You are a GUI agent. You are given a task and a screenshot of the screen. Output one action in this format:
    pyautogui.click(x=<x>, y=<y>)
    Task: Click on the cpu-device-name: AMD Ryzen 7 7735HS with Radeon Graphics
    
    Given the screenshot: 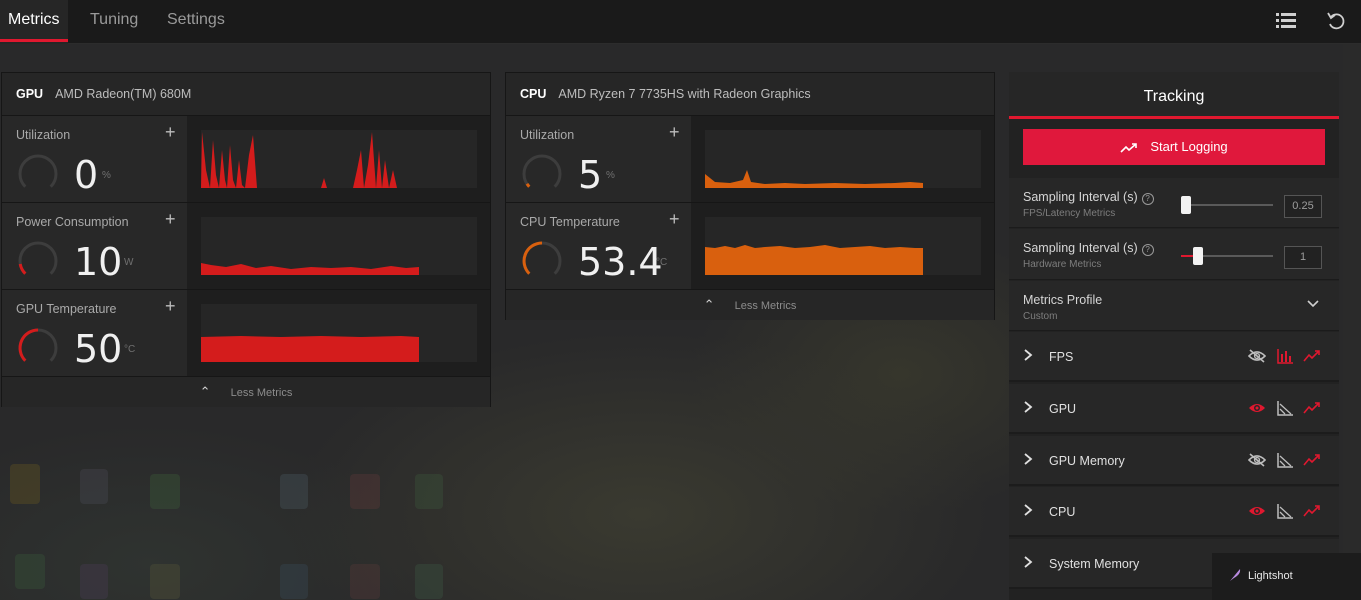 What is the action you would take?
    pyautogui.click(x=684, y=94)
    